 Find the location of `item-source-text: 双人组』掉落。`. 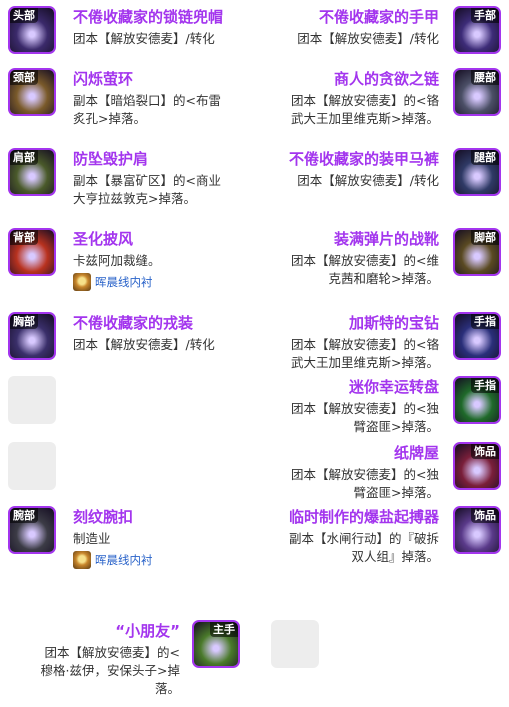

item-source-text: 双人组』掉落。 is located at coordinates (395, 556).